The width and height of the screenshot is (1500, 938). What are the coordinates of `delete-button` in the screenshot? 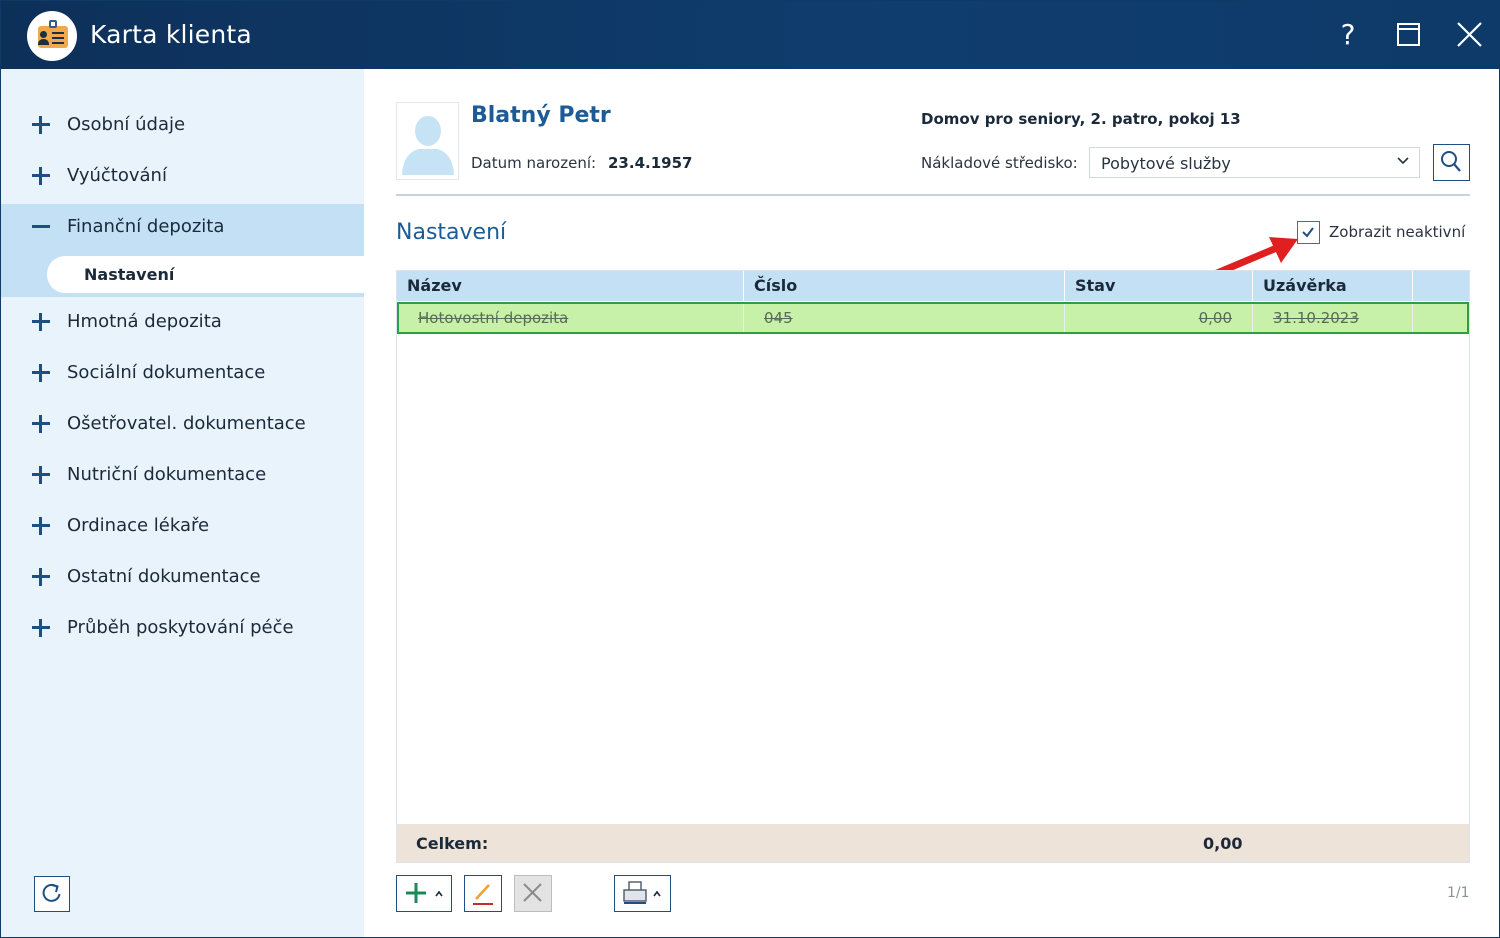 It's located at (533, 893).